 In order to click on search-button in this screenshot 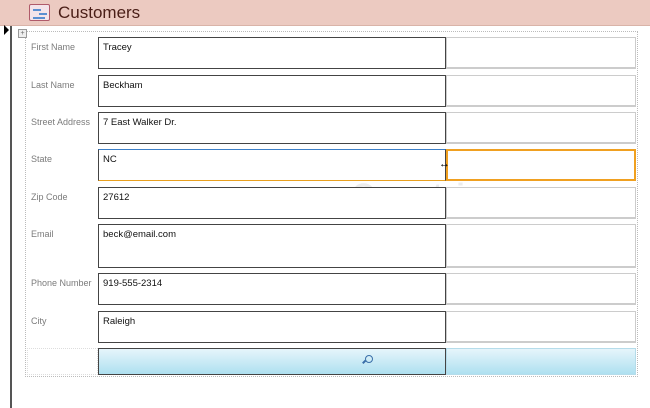, I will do `click(272, 361)`.